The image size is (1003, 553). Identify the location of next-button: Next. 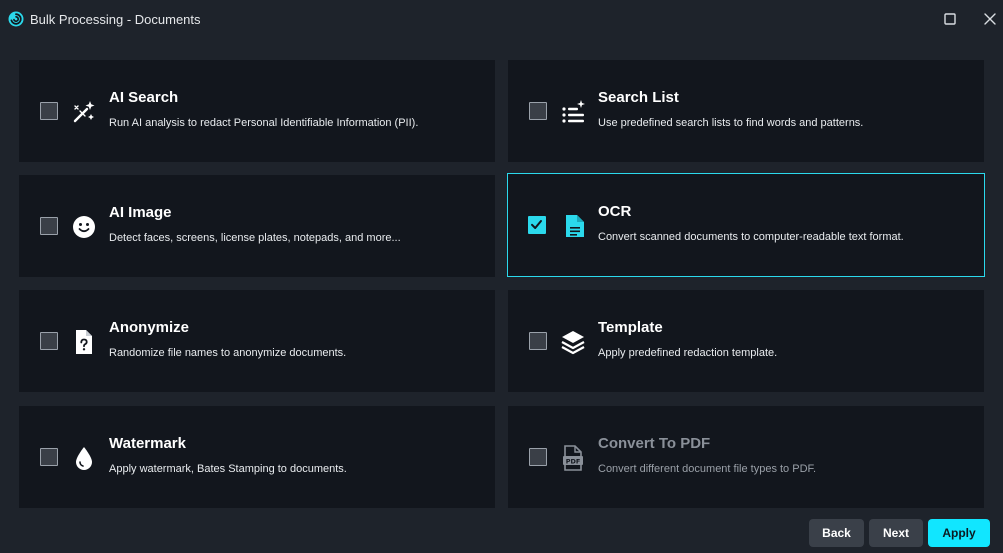
(896, 533).